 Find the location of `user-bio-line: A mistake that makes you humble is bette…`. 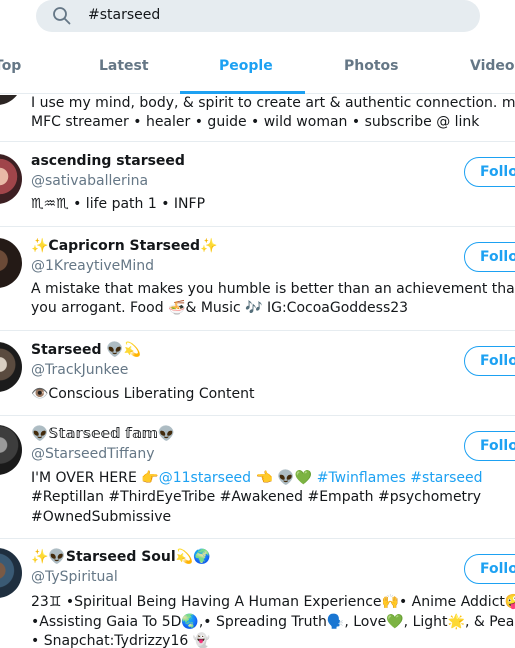

user-bio-line: A mistake that makes you humble is bette… is located at coordinates (273, 289).